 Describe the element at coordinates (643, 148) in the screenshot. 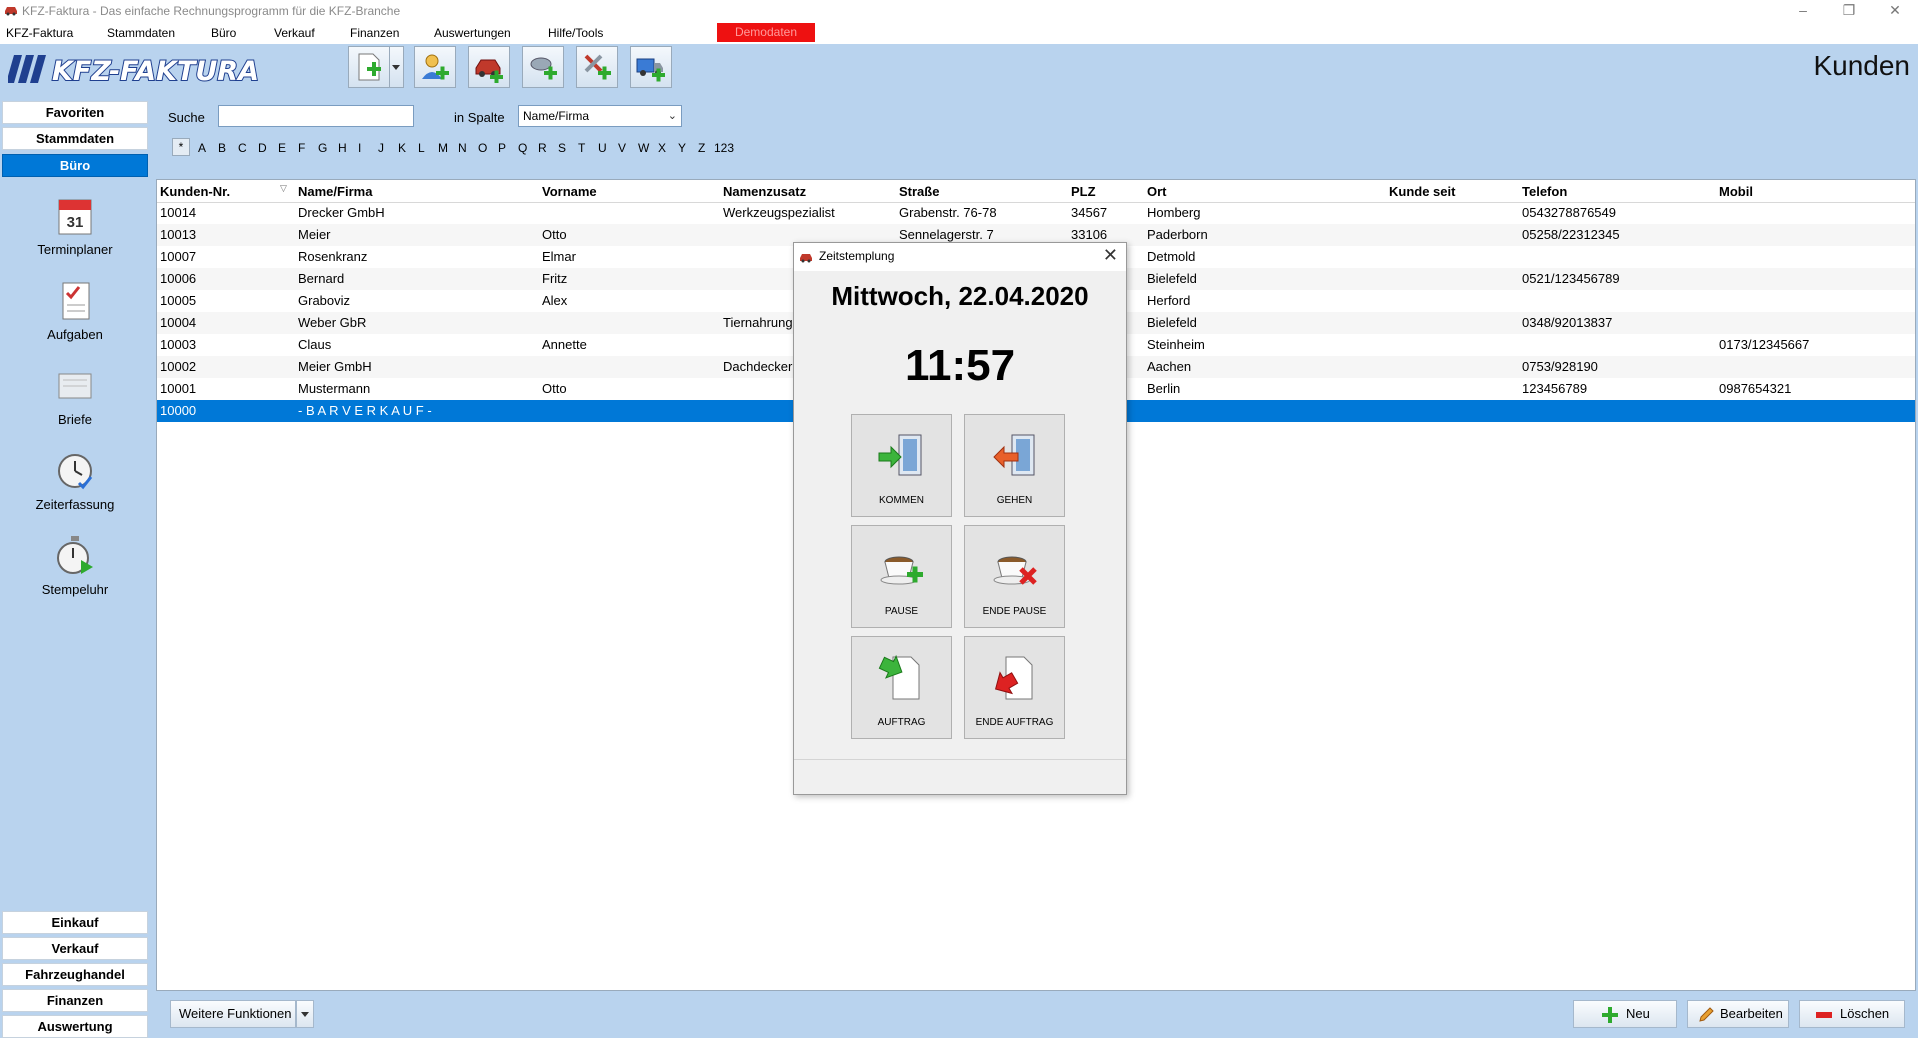

I see `alphabet-filter-w: W` at that location.